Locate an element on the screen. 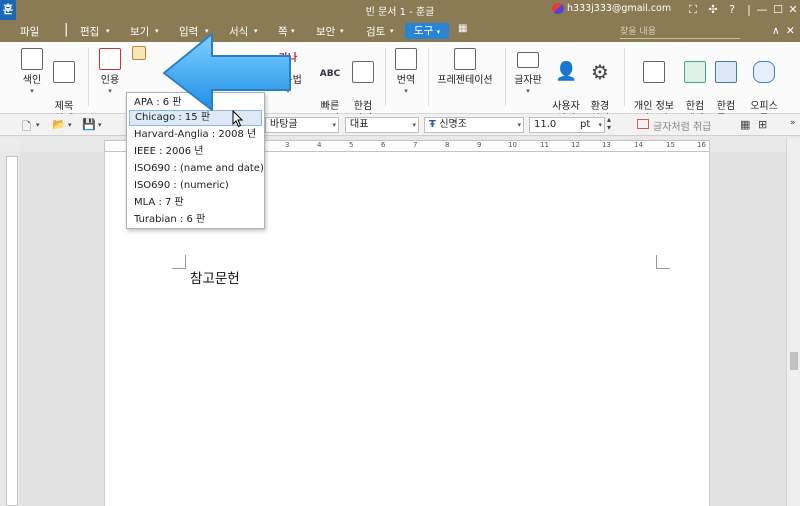 This screenshot has width=800, height=506. citation-style-iso690-name: ISO690 : (name and date) is located at coordinates (196, 169).